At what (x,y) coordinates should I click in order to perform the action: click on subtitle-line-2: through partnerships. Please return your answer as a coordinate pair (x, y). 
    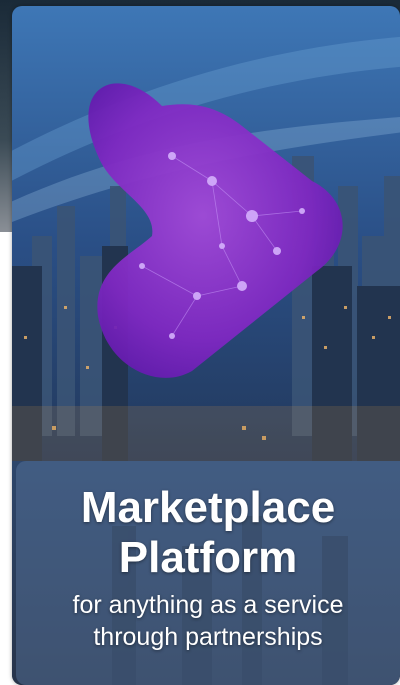
    Looking at the image, I should click on (208, 637).